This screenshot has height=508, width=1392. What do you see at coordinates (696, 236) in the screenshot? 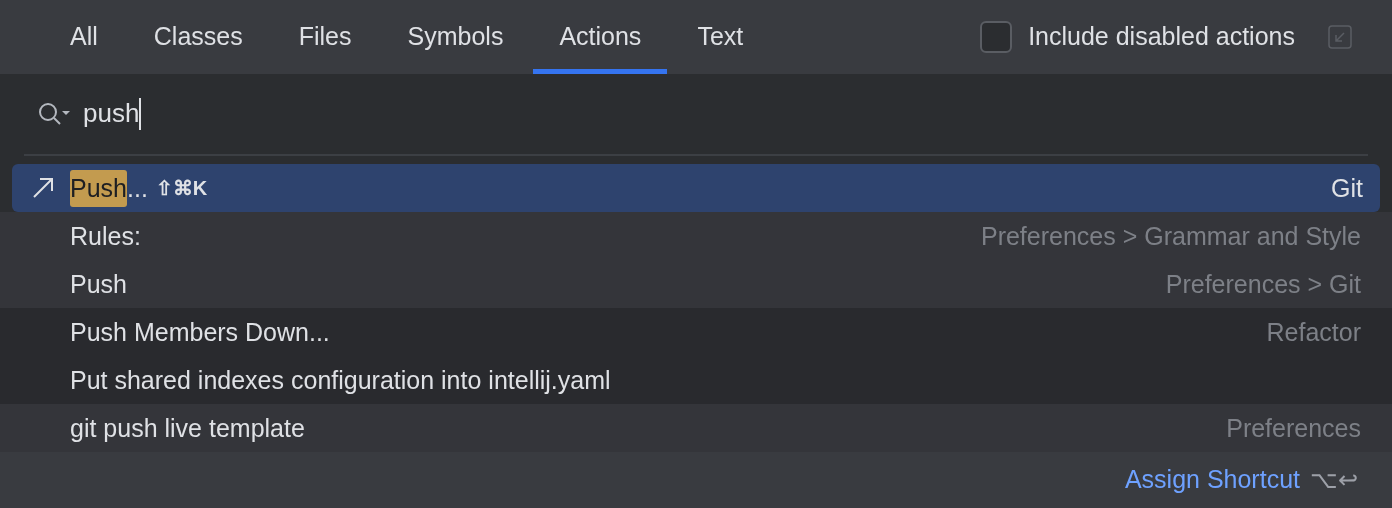
I see `result-row: Rules: Preferences > Grammar and Style` at bounding box center [696, 236].